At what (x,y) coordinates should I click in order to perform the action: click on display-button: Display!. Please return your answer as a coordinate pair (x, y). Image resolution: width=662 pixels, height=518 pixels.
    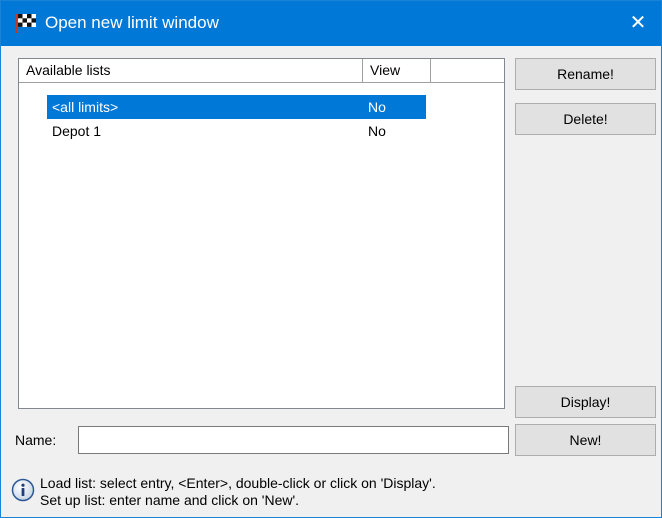
    Looking at the image, I should click on (585, 402).